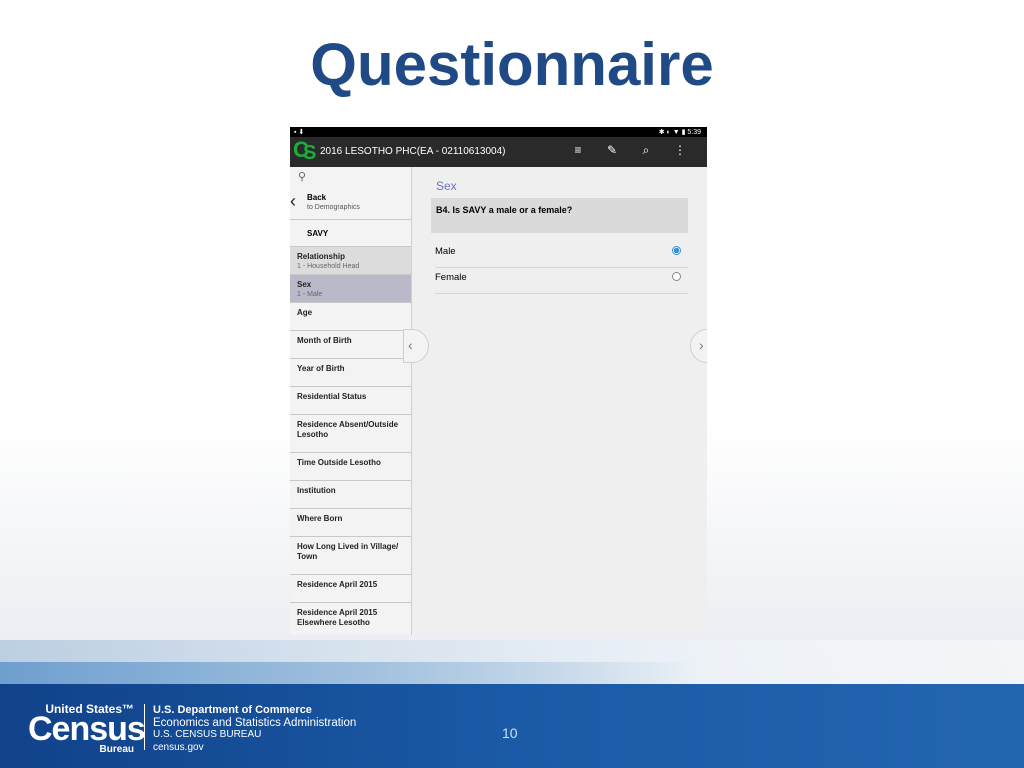 This screenshot has height=768, width=1024. What do you see at coordinates (578, 150) in the screenshot?
I see `list-icon: ≡` at bounding box center [578, 150].